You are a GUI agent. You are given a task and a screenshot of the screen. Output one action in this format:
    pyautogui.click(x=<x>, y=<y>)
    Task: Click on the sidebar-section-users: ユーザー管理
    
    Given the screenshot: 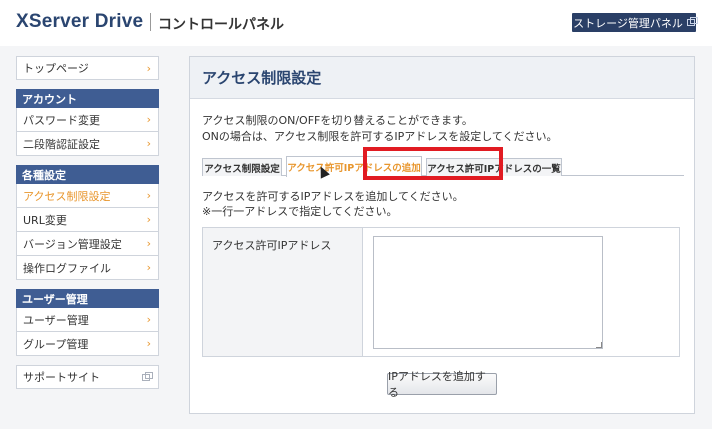 What is the action you would take?
    pyautogui.click(x=87, y=298)
    